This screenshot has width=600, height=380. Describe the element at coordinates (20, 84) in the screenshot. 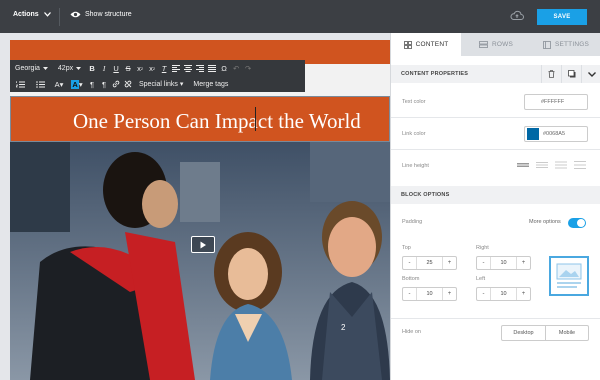

I see `ordered-list-button` at that location.